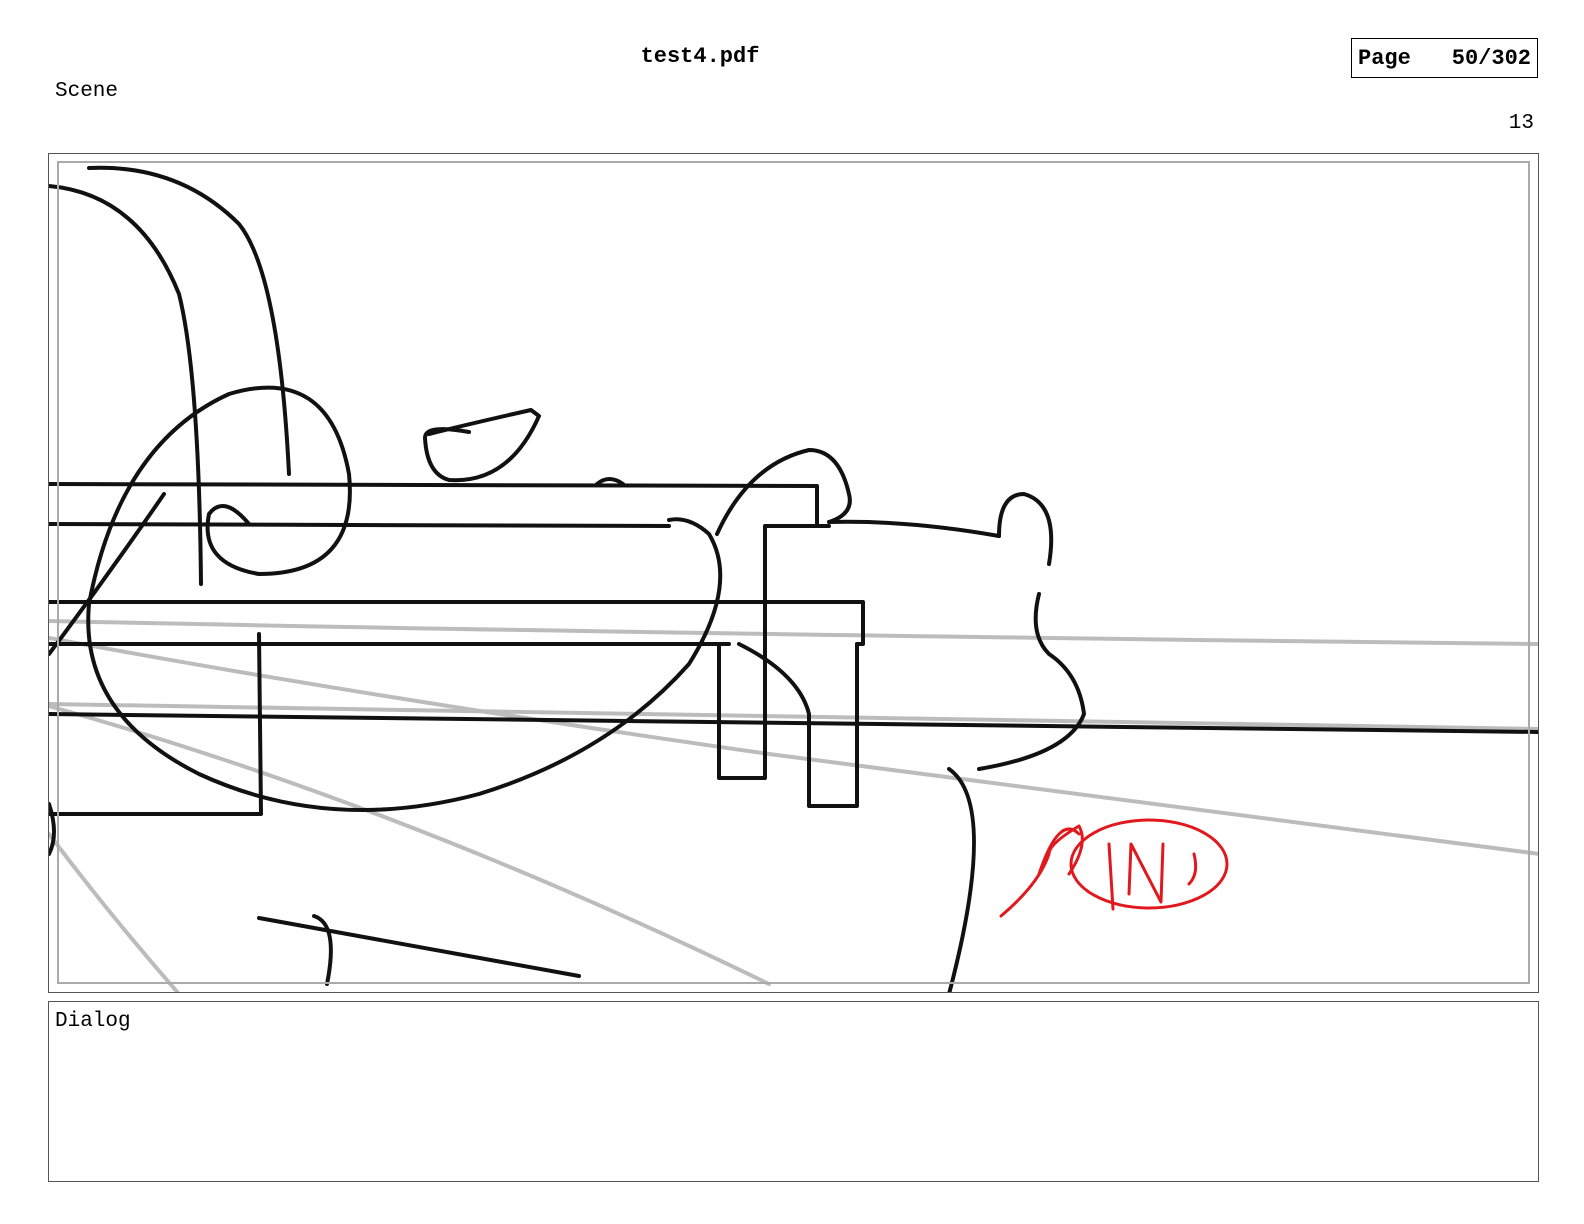 The height and width of the screenshot is (1224, 1584). I want to click on dialog-box: Dialog, so click(793, 1091).